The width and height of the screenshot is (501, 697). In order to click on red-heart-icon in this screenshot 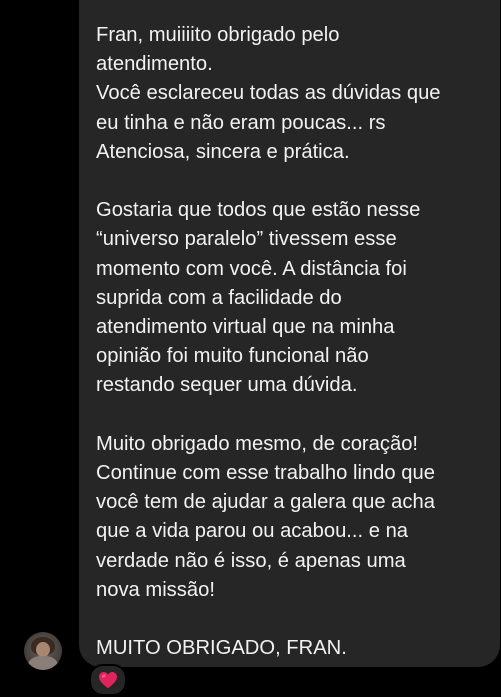, I will do `click(108, 680)`.